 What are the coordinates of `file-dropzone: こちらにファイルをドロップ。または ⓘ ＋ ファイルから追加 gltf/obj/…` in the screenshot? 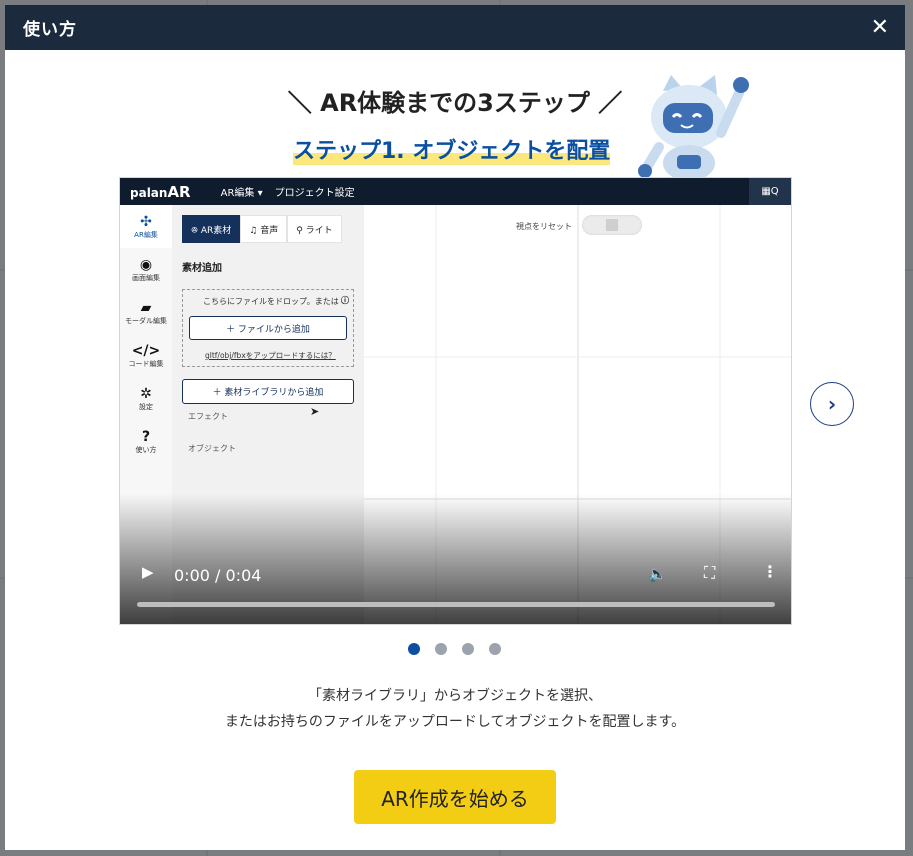 It's located at (268, 328).